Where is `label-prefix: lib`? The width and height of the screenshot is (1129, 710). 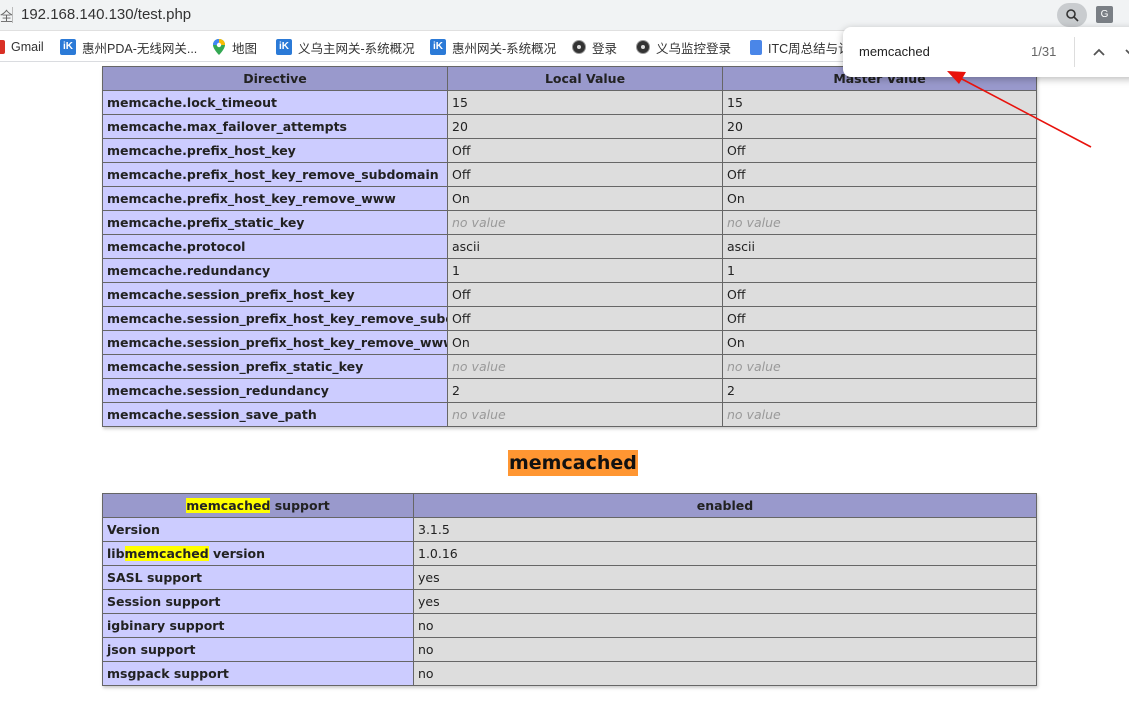 label-prefix: lib is located at coordinates (116, 553).